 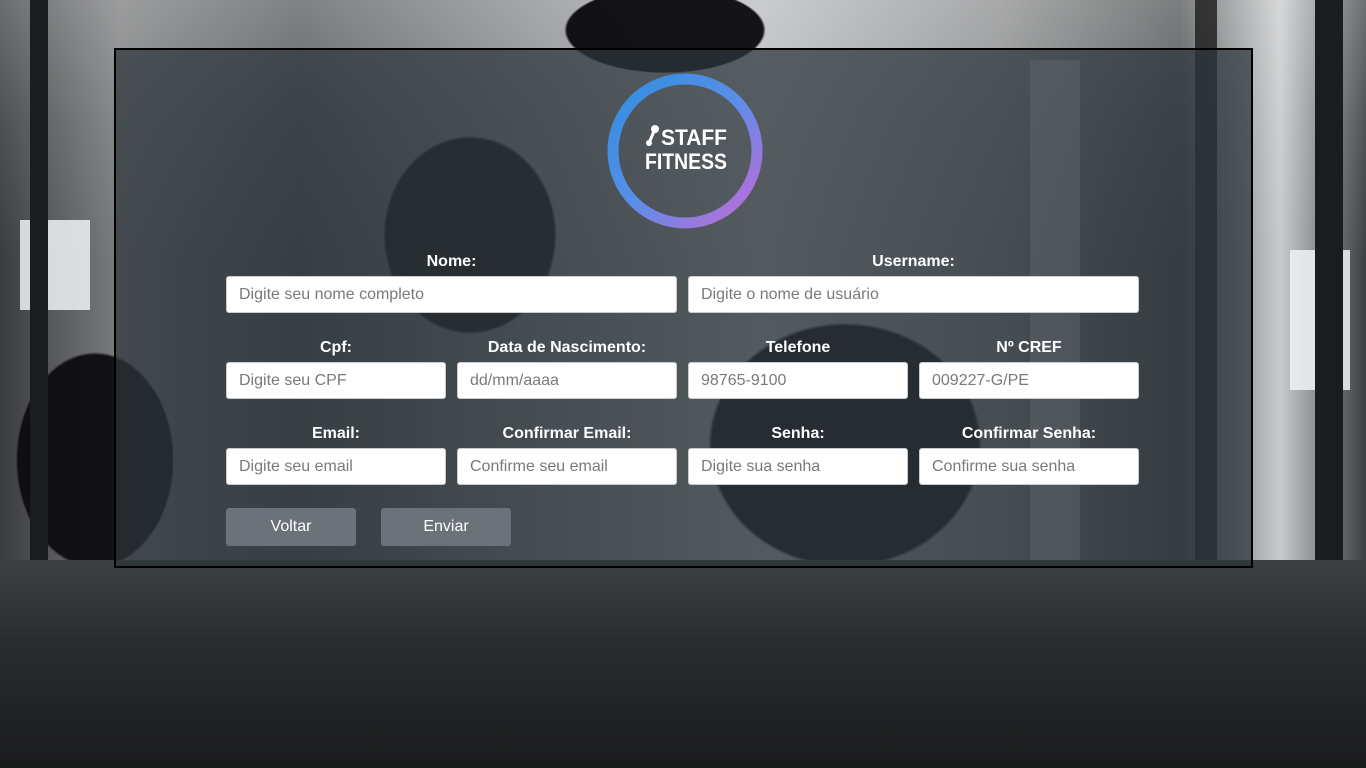 What do you see at coordinates (451, 261) in the screenshot?
I see `nome-label: Nome:` at bounding box center [451, 261].